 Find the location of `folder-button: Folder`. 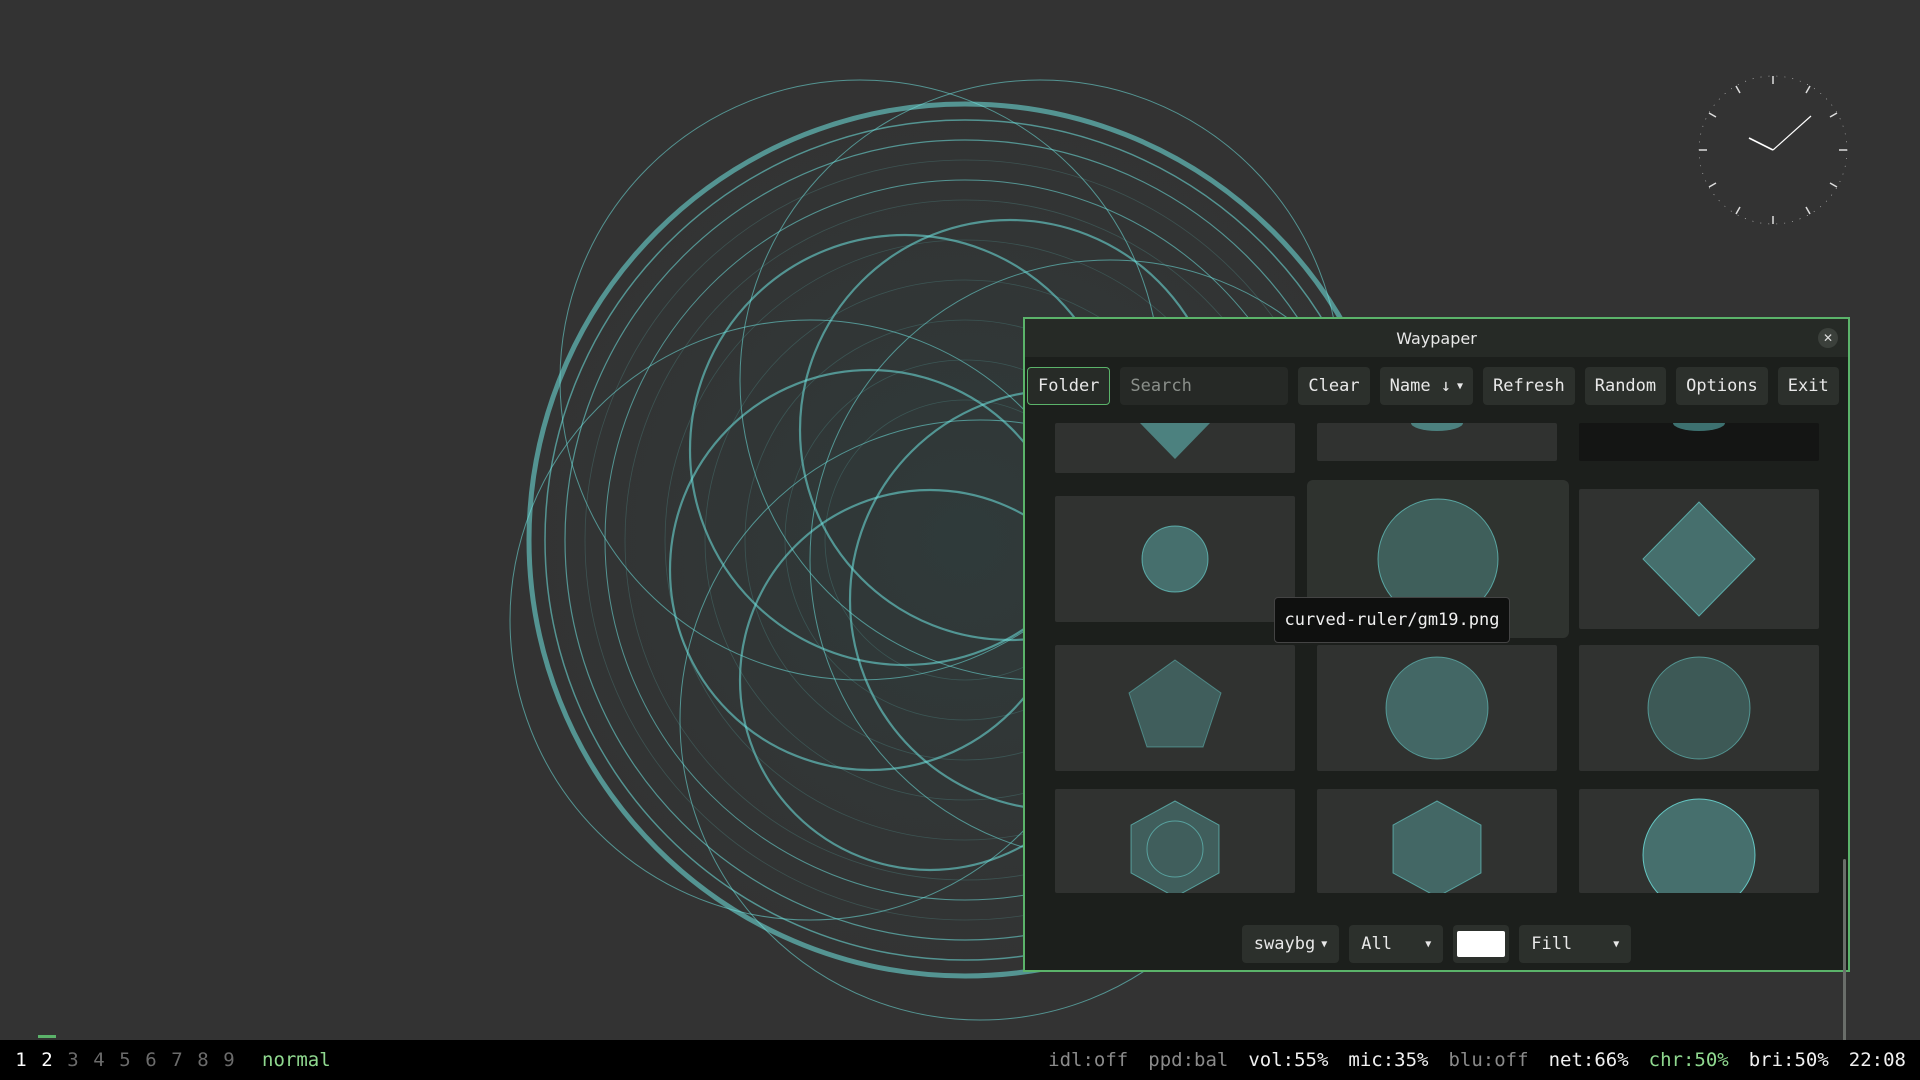

folder-button: Folder is located at coordinates (1069, 386).